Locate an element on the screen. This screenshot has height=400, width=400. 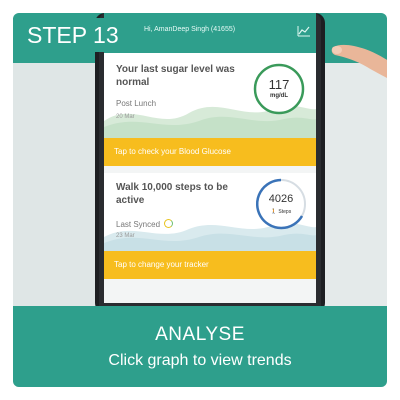
footer-subtitle: Click graph to view trends is located at coordinates (200, 360).